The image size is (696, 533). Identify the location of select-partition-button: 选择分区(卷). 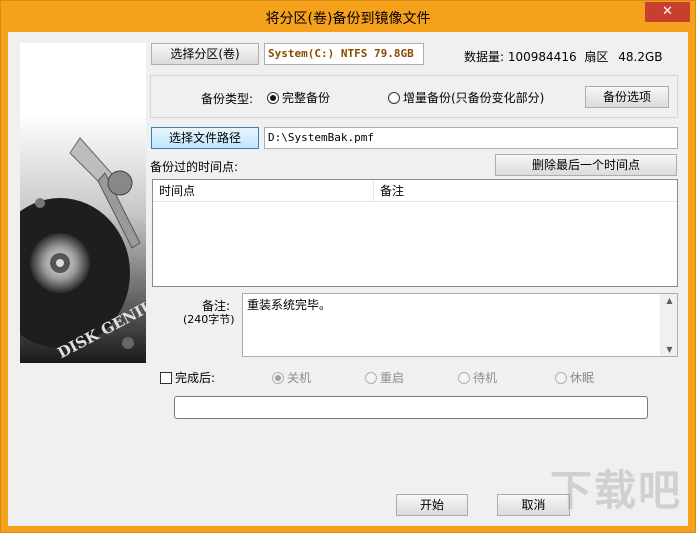
(205, 54).